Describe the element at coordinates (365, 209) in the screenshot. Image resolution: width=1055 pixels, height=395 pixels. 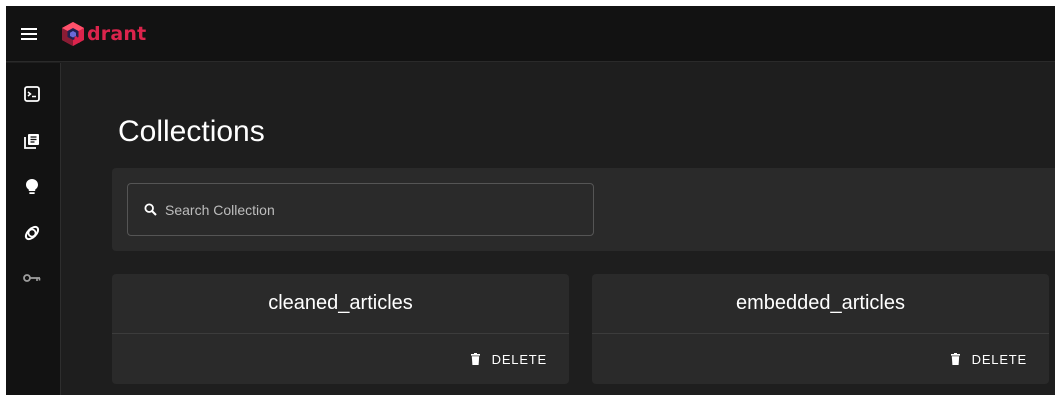
I see `search-input` at that location.